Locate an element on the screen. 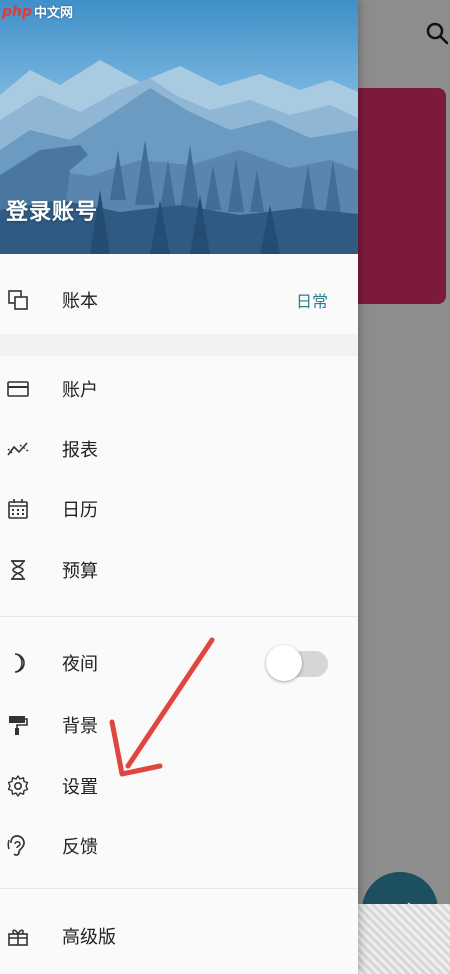  search-icon is located at coordinates (437, 33).